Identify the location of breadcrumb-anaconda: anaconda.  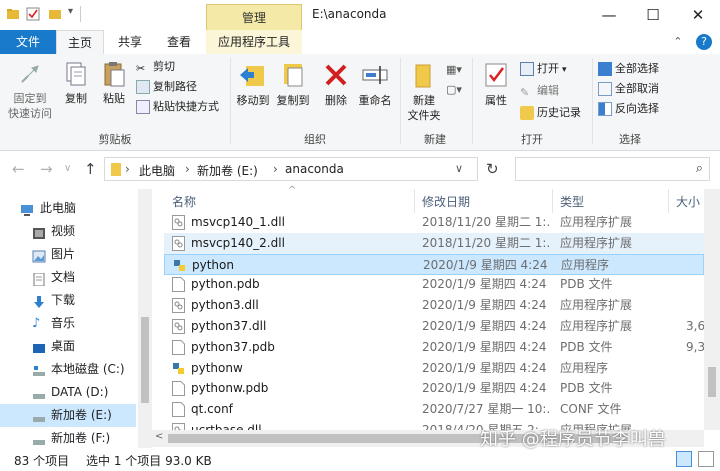
(314, 169).